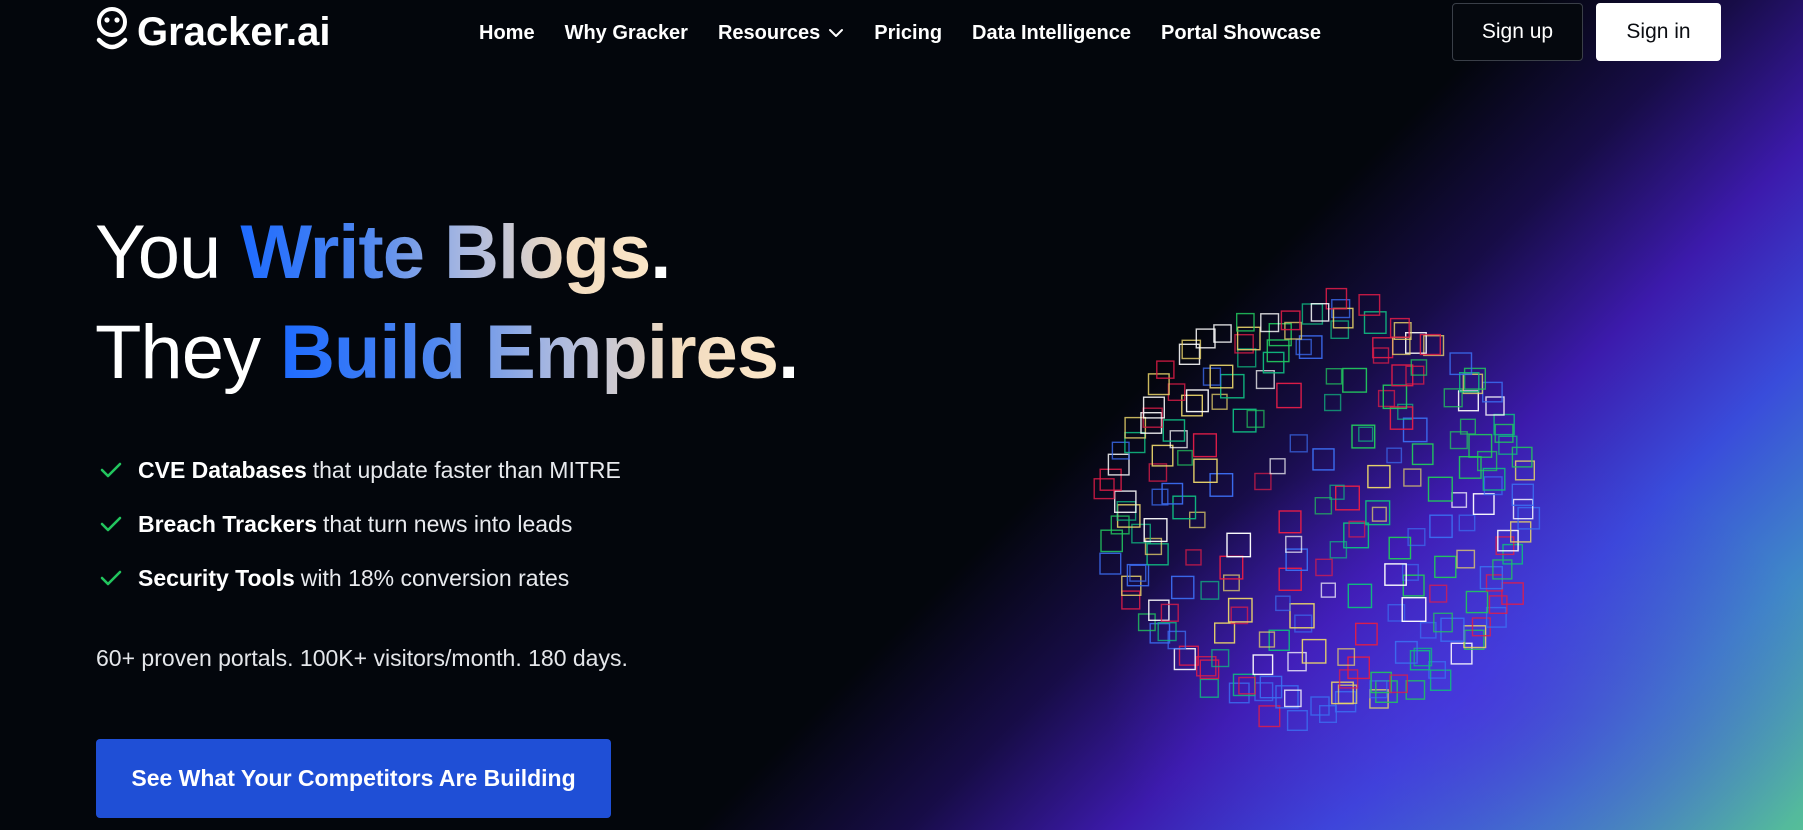 This screenshot has width=1803, height=830. What do you see at coordinates (216, 577) in the screenshot?
I see `feature-title: Security Tools` at bounding box center [216, 577].